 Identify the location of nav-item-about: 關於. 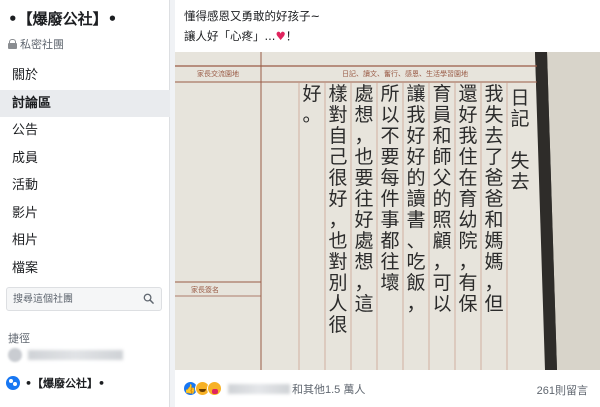
(85, 76).